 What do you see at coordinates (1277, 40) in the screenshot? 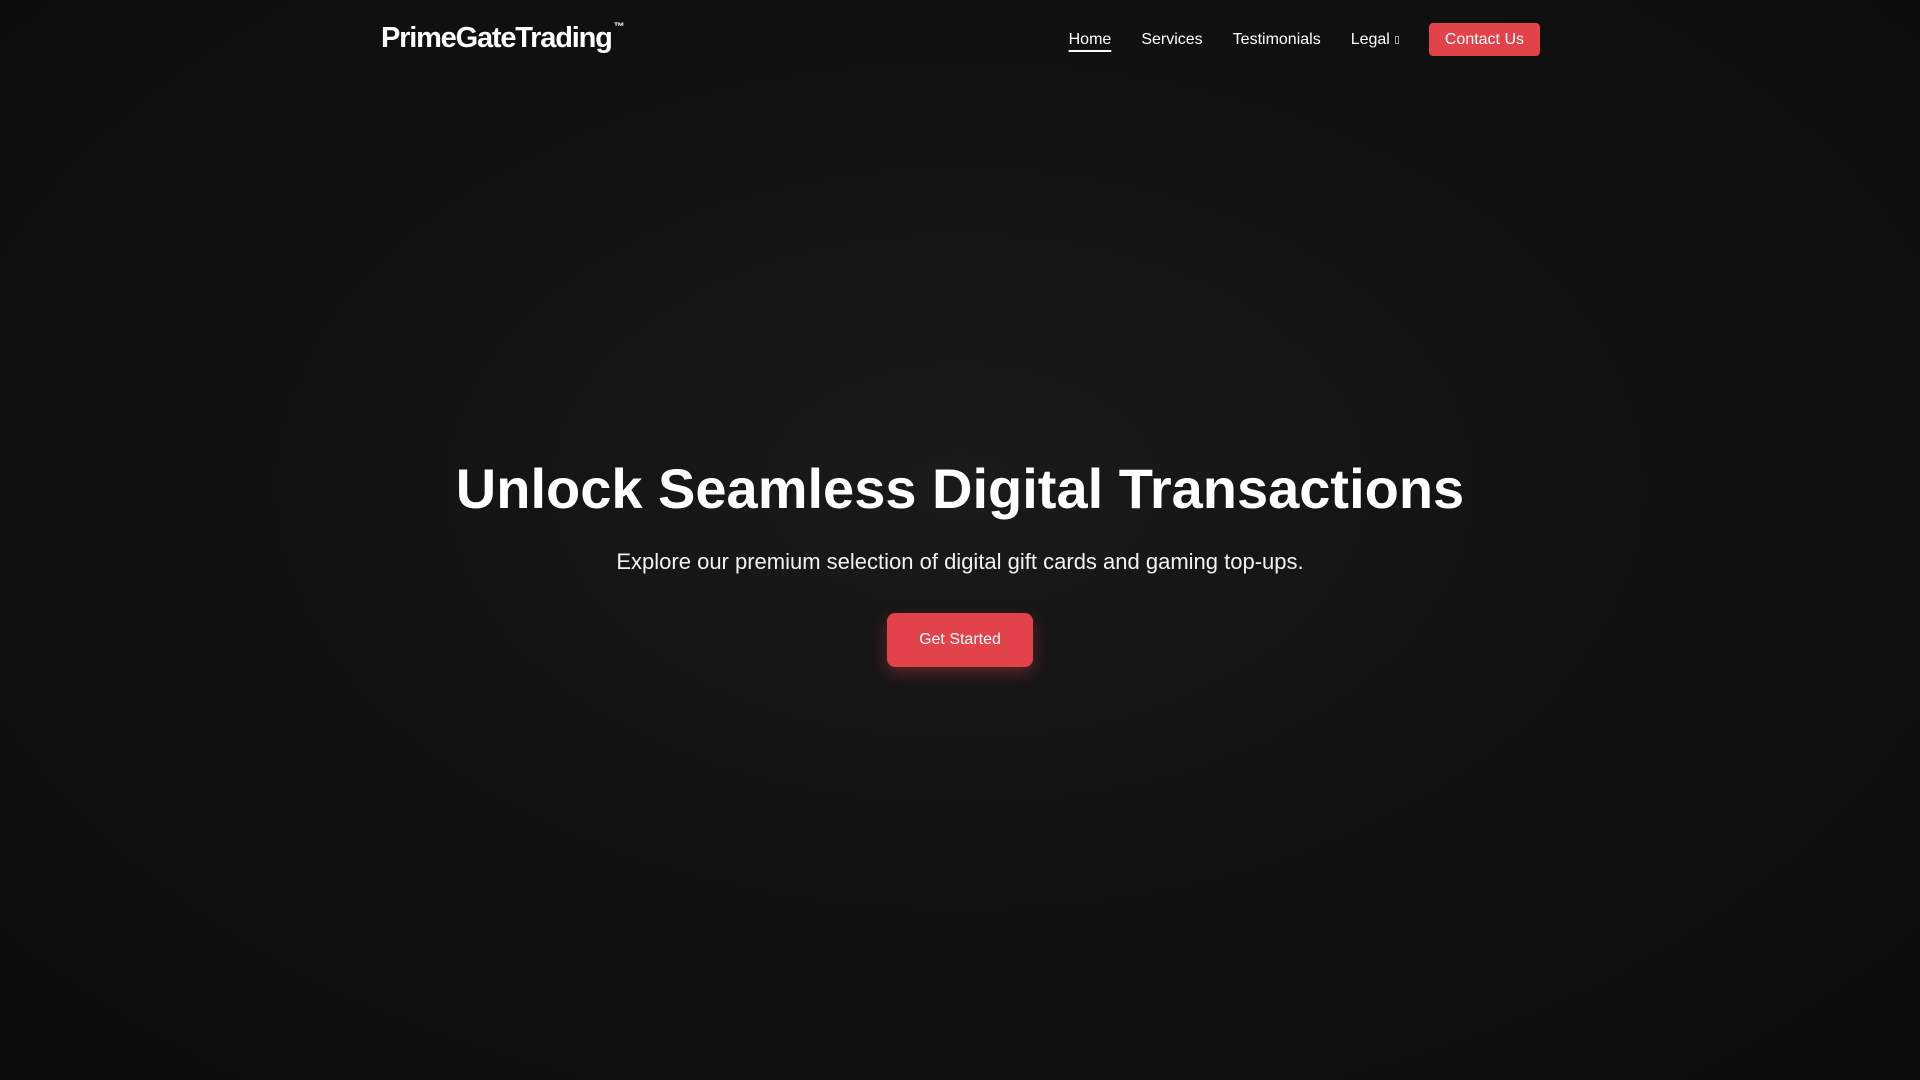
I see `nav-link-testimonials: Testimonials` at bounding box center [1277, 40].